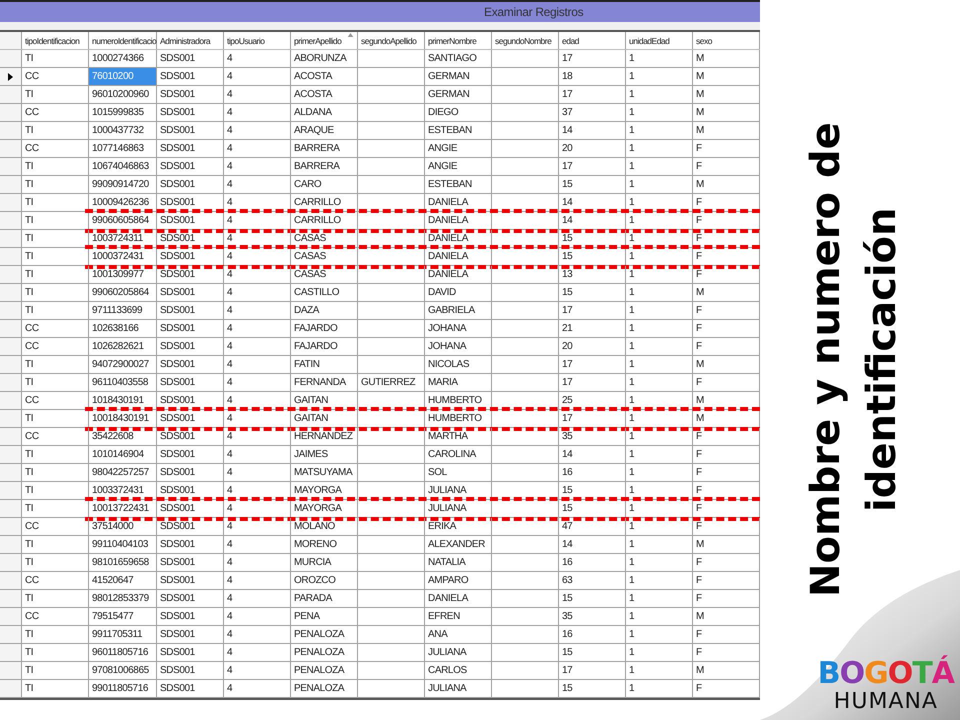 The width and height of the screenshot is (960, 720). What do you see at coordinates (380, 365) in the screenshot?
I see `table-row: TI 94072900027 SDS001 4 FATIN NICOLAS 17 1 M` at bounding box center [380, 365].